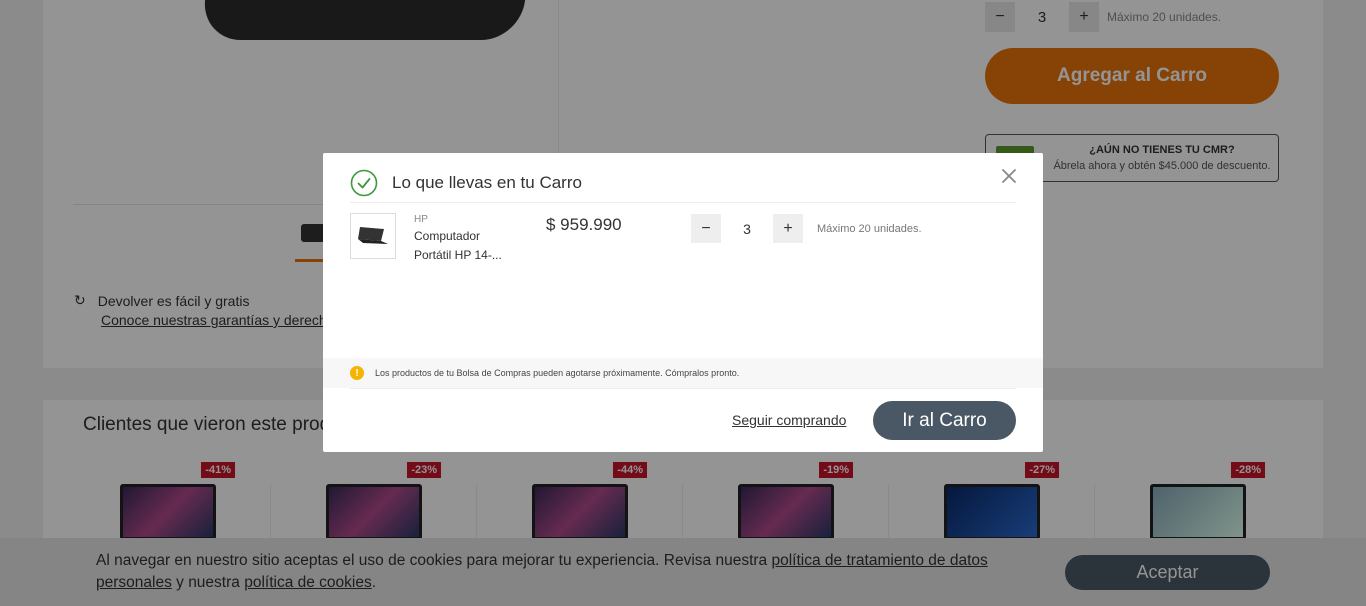 The width and height of the screenshot is (1366, 606). Describe the element at coordinates (944, 420) in the screenshot. I see `go-to-cart-button: Ir al Carro` at that location.